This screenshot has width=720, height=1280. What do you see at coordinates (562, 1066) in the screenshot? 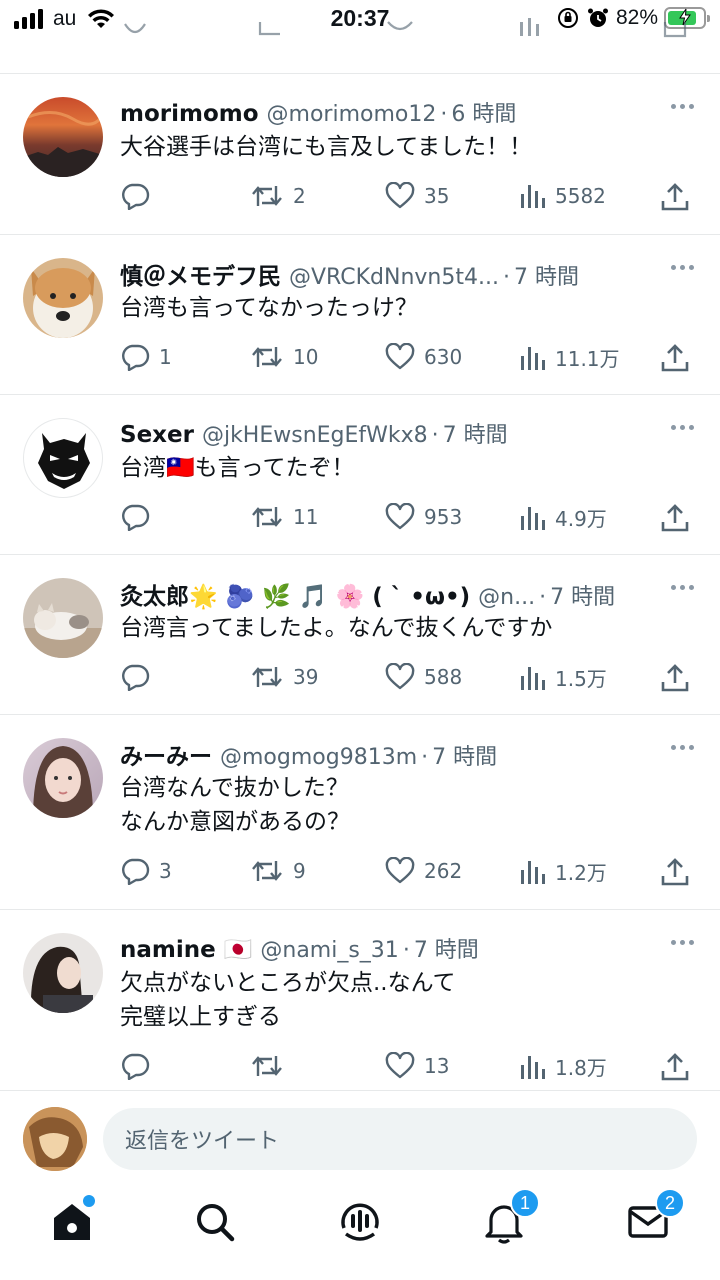
I see `views-button: 1.8万` at bounding box center [562, 1066].